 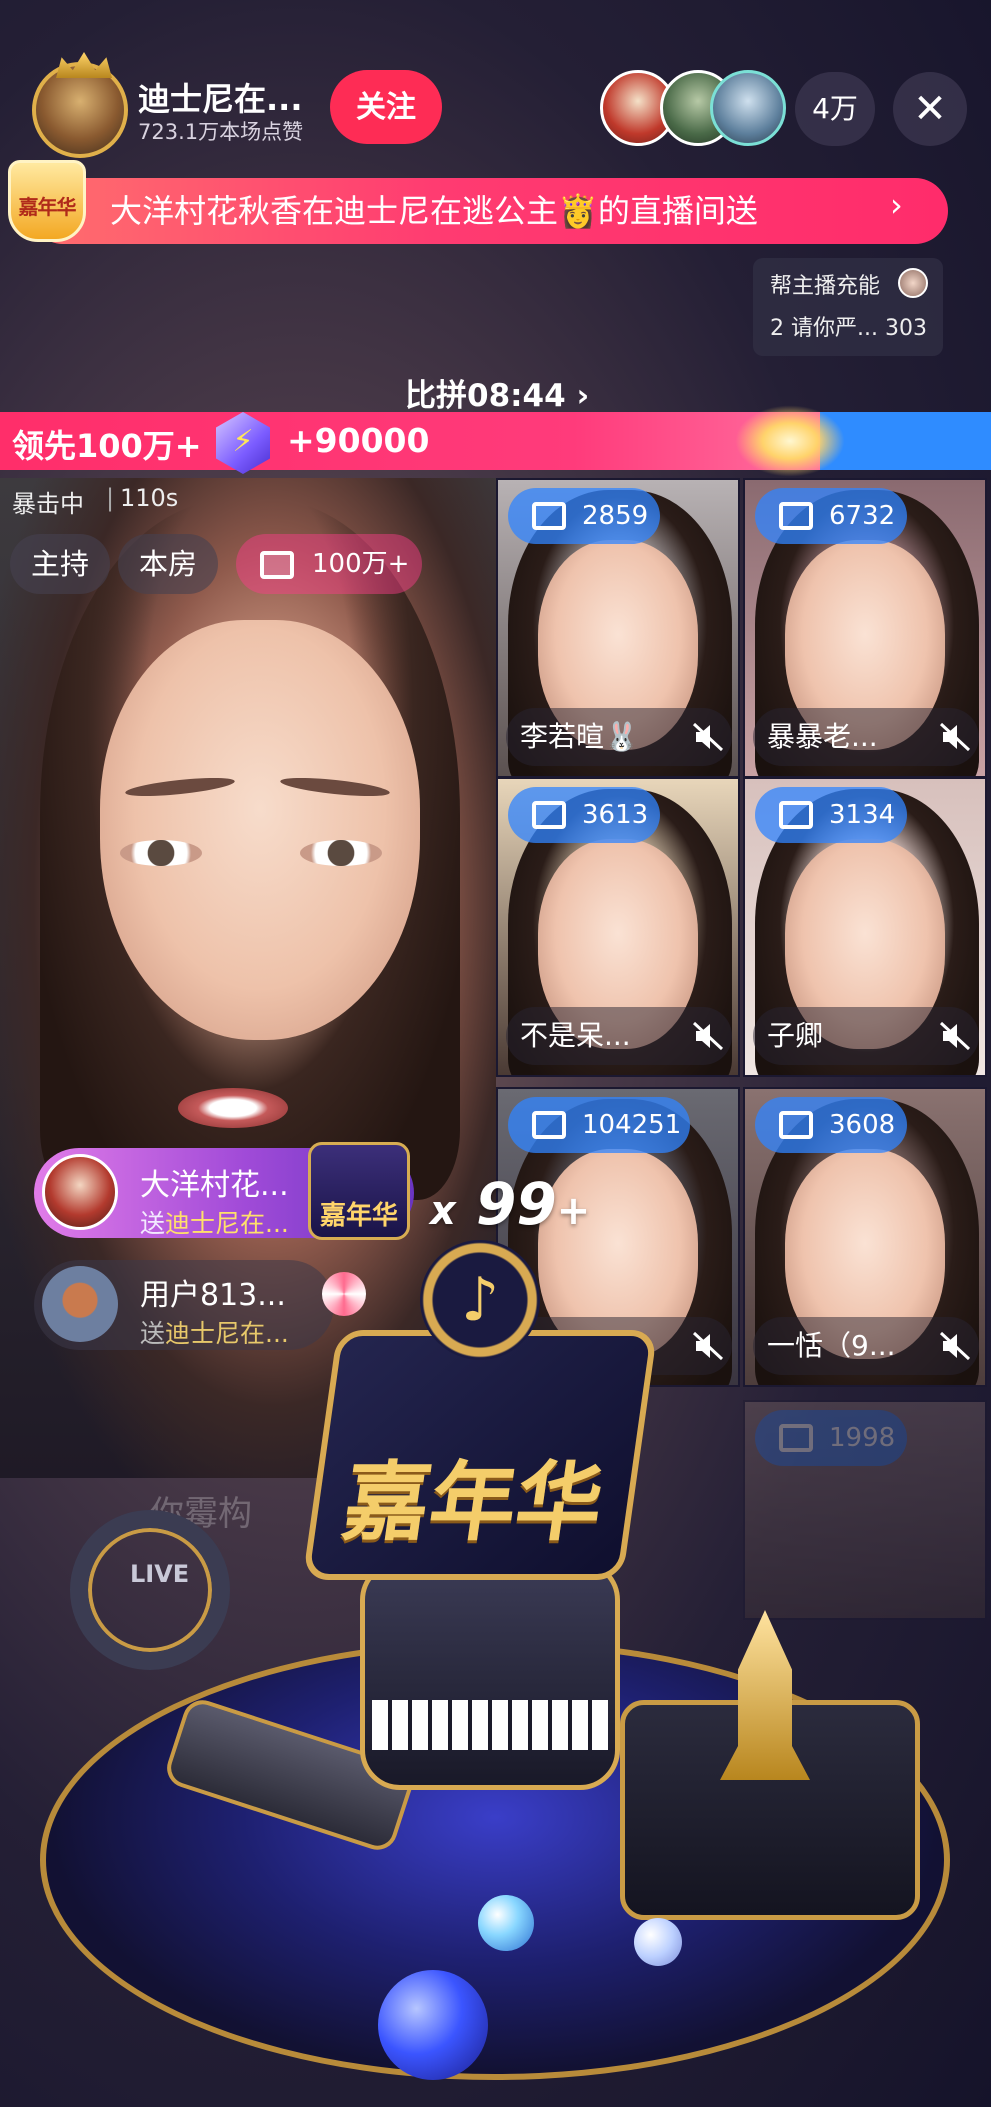 What do you see at coordinates (862, 815) in the screenshot?
I see `guest-gift-count: 3134` at bounding box center [862, 815].